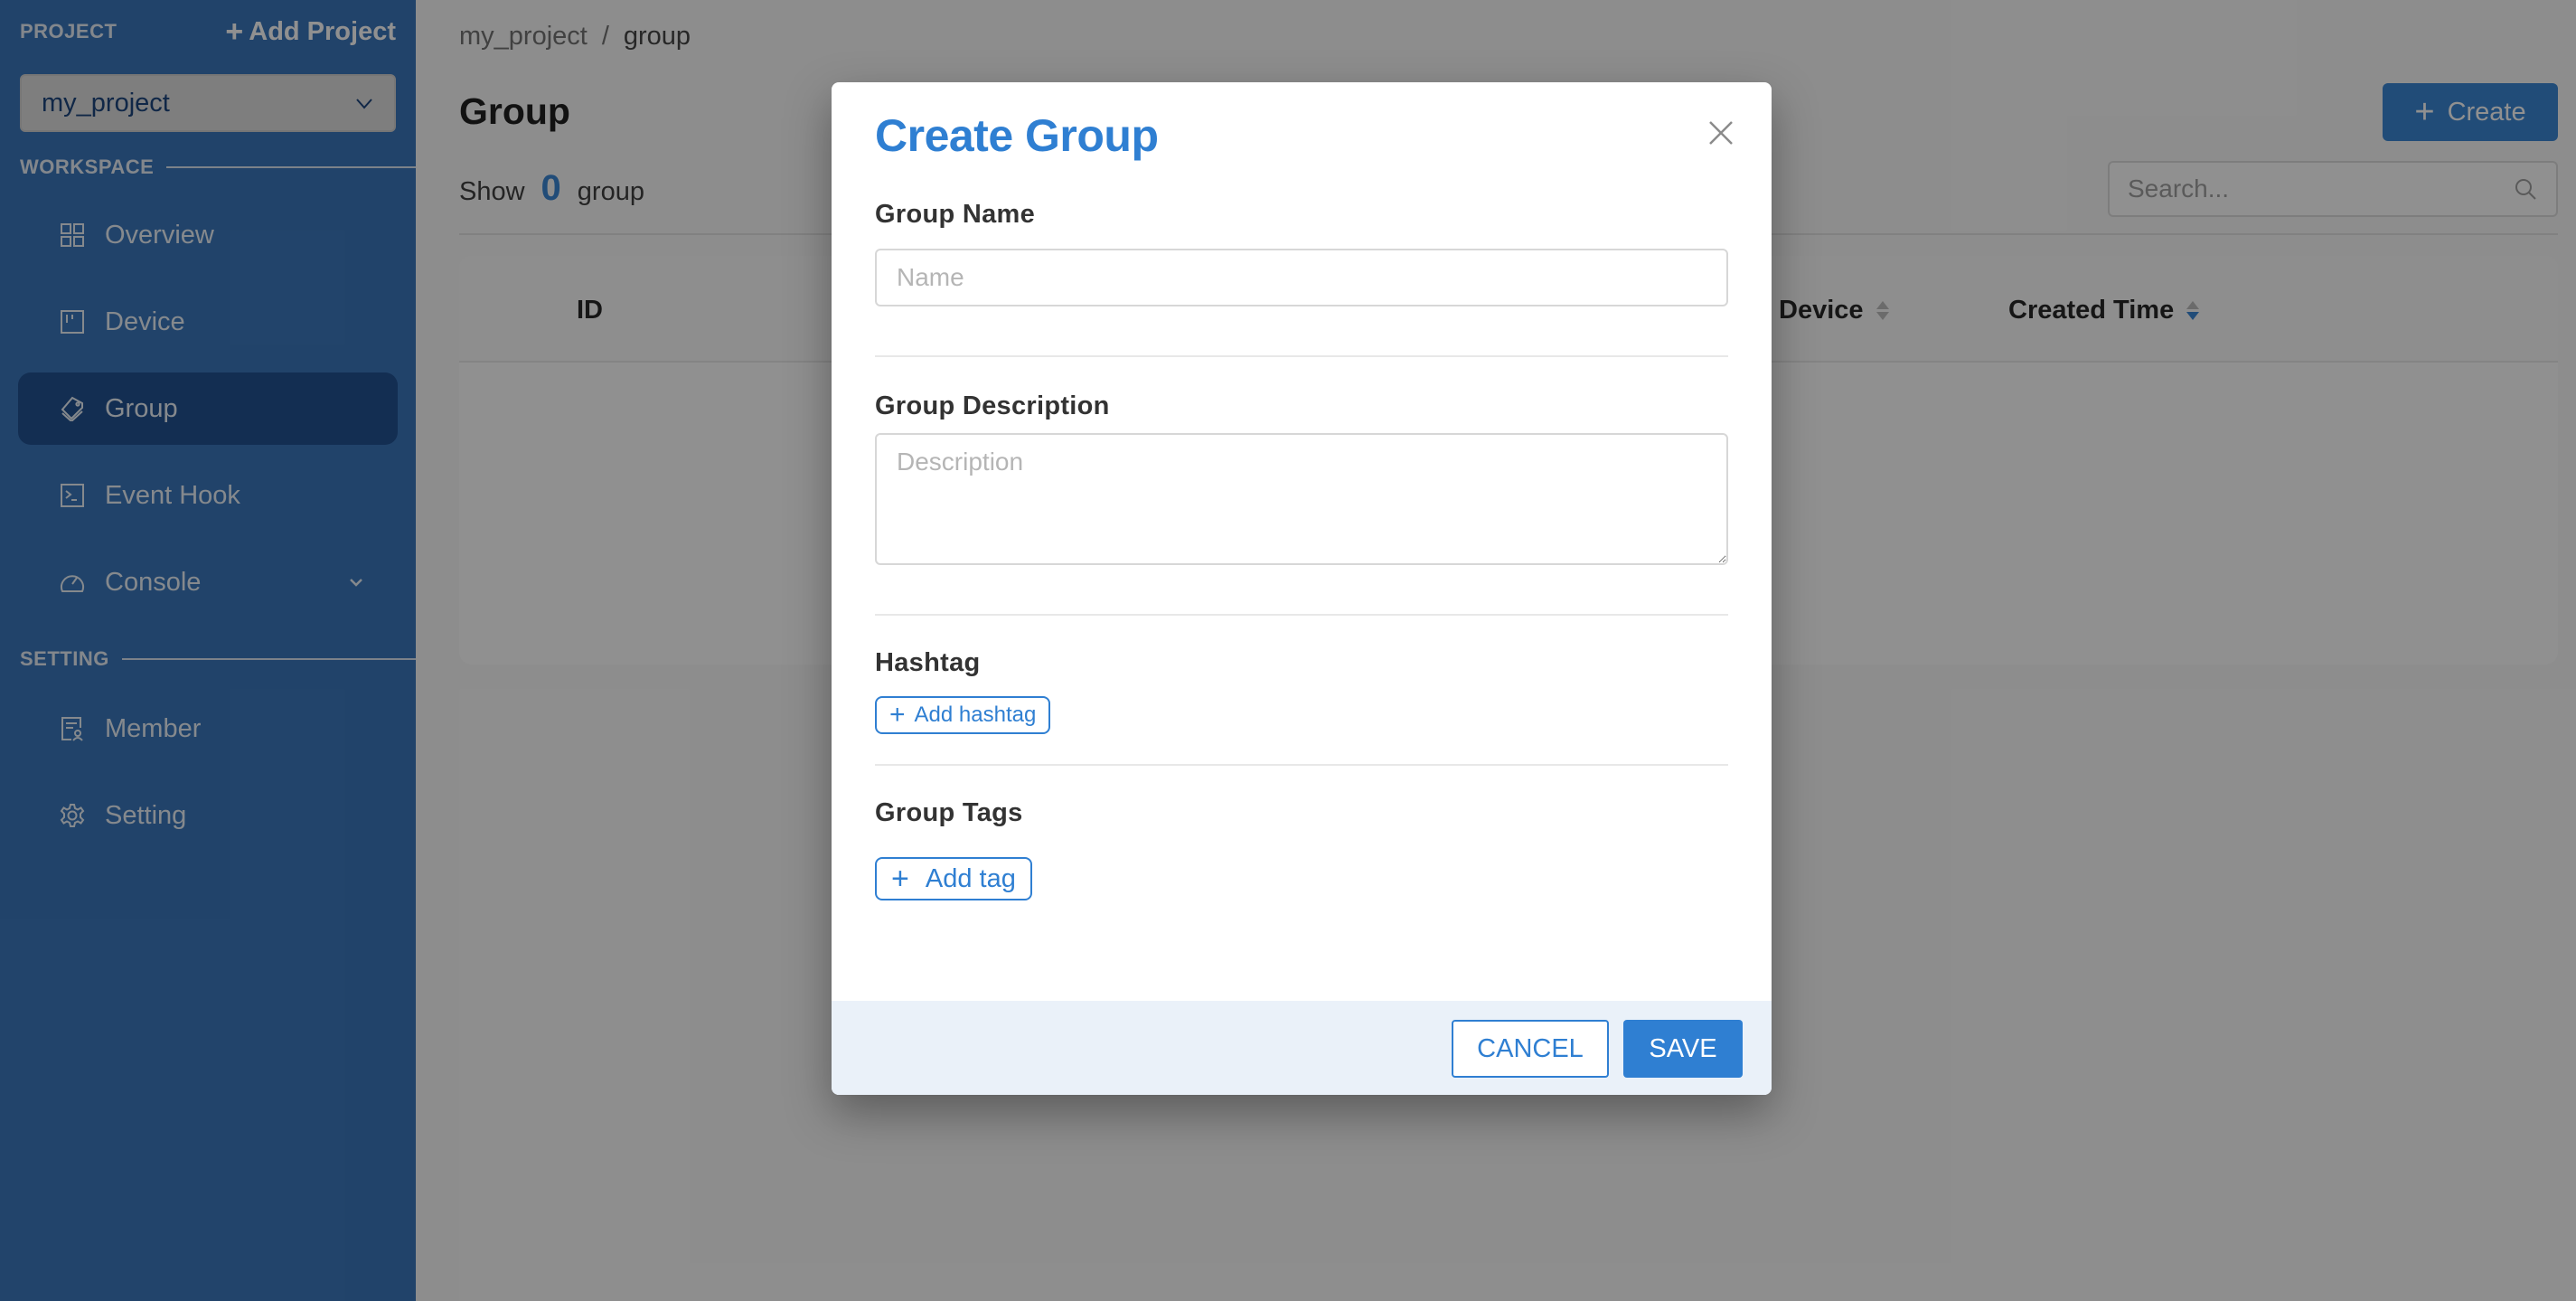 This screenshot has width=2576, height=1301. What do you see at coordinates (1721, 133) in the screenshot?
I see `close-icon` at bounding box center [1721, 133].